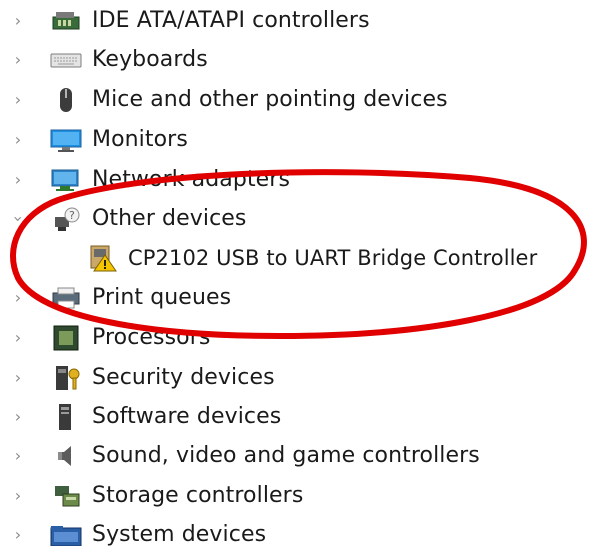 The height and width of the screenshot is (546, 592). I want to click on software-device-icon, so click(66, 417).